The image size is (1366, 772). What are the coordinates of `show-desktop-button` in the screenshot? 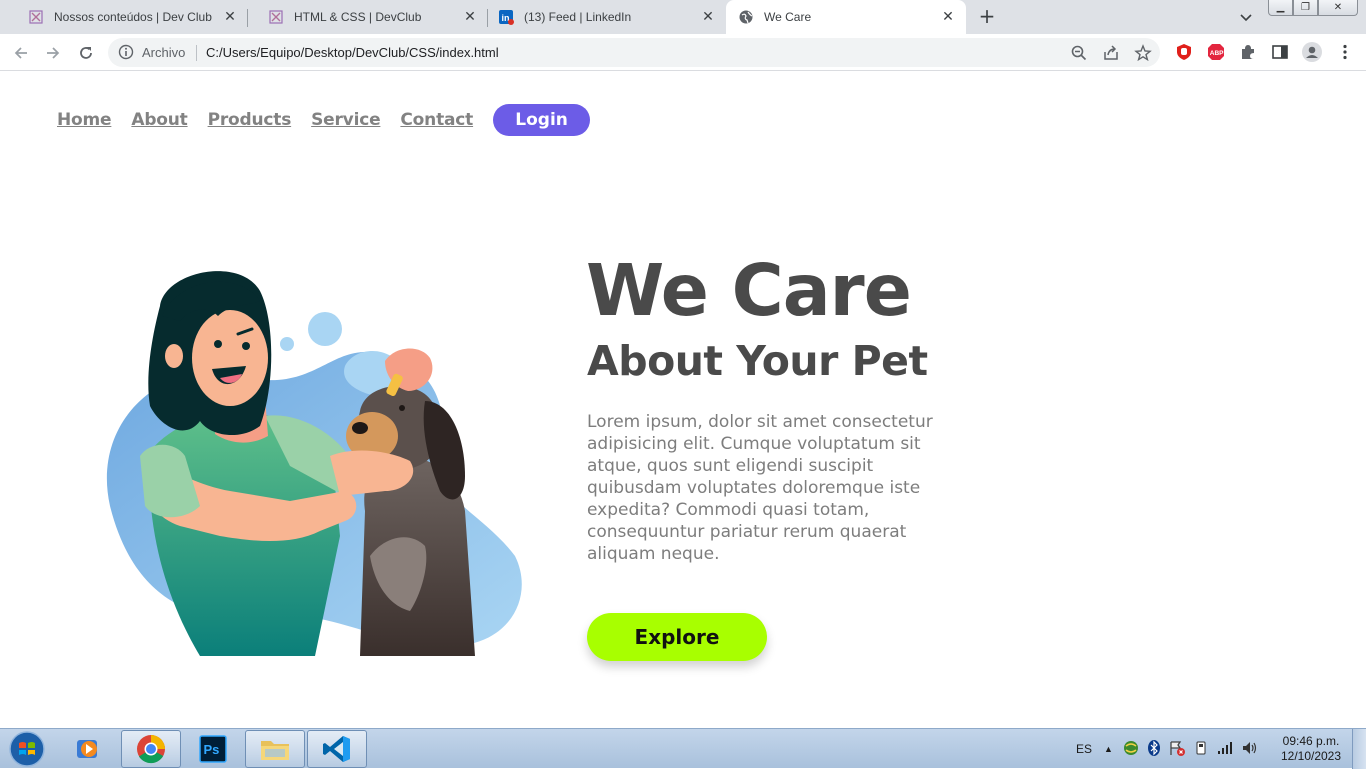 It's located at (1359, 749).